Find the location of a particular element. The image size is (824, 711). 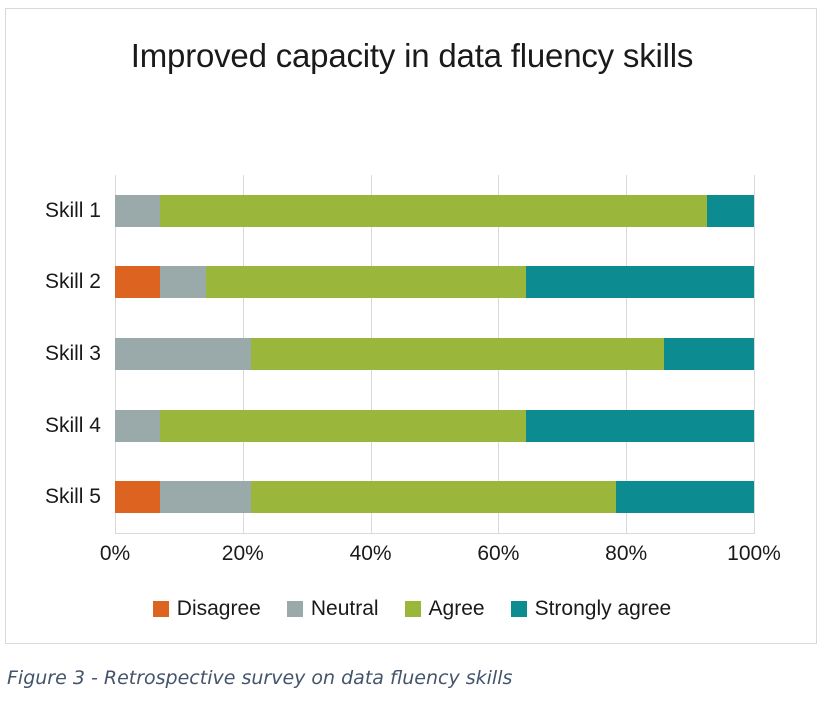

x-tick-label: 60% is located at coordinates (498, 553).